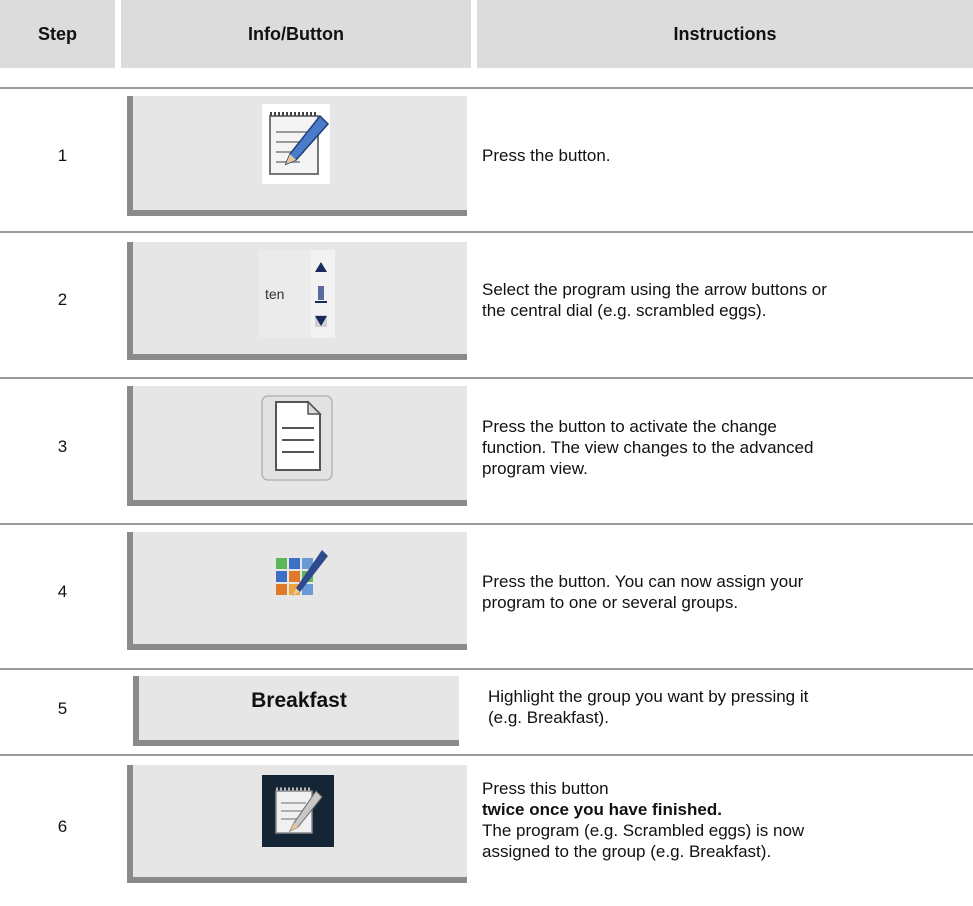 The image size is (973, 906). Describe the element at coordinates (62, 446) in the screenshot. I see `step-number: 3` at that location.